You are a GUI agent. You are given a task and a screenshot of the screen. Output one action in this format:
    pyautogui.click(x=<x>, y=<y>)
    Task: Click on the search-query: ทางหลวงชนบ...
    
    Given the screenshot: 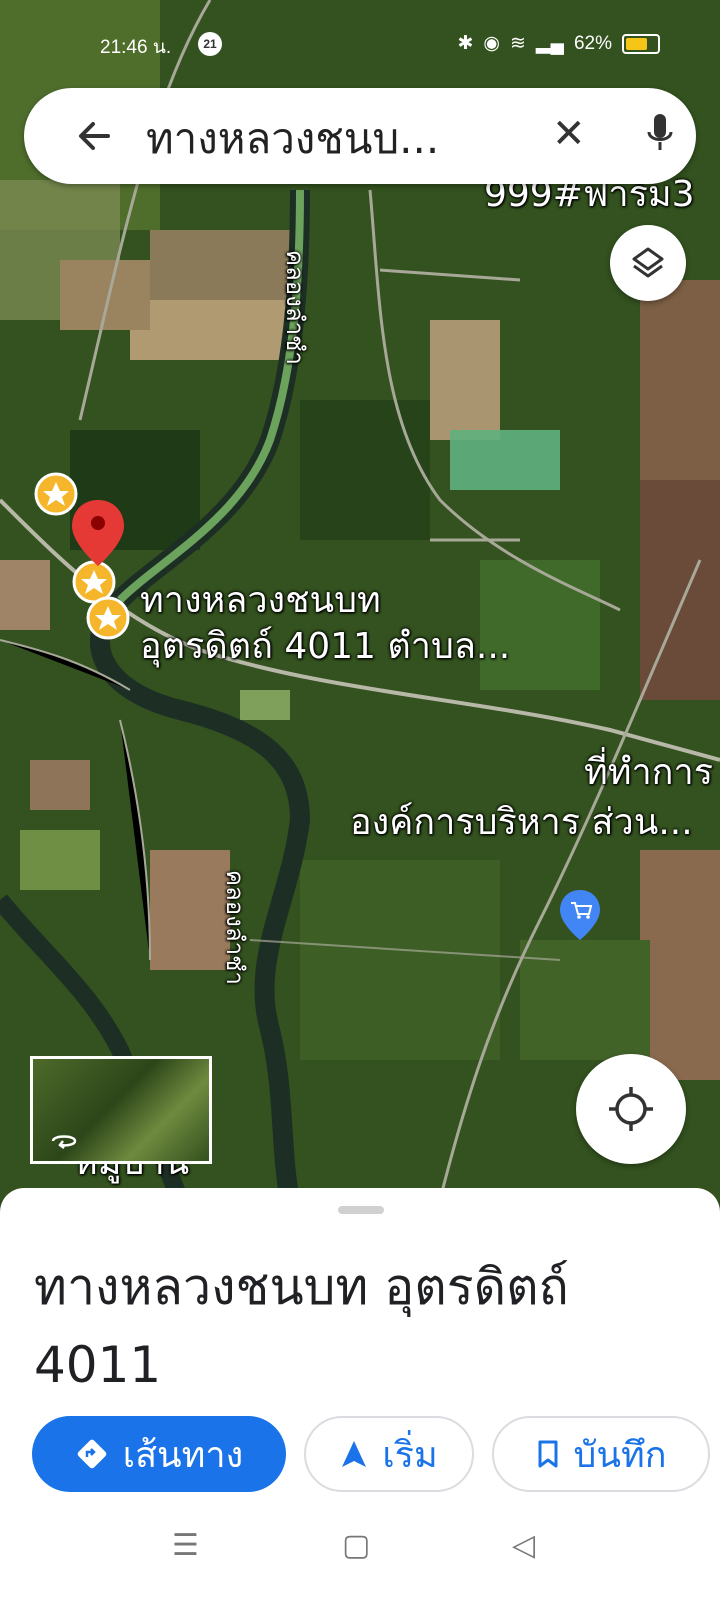 What is the action you would take?
    pyautogui.click(x=292, y=139)
    